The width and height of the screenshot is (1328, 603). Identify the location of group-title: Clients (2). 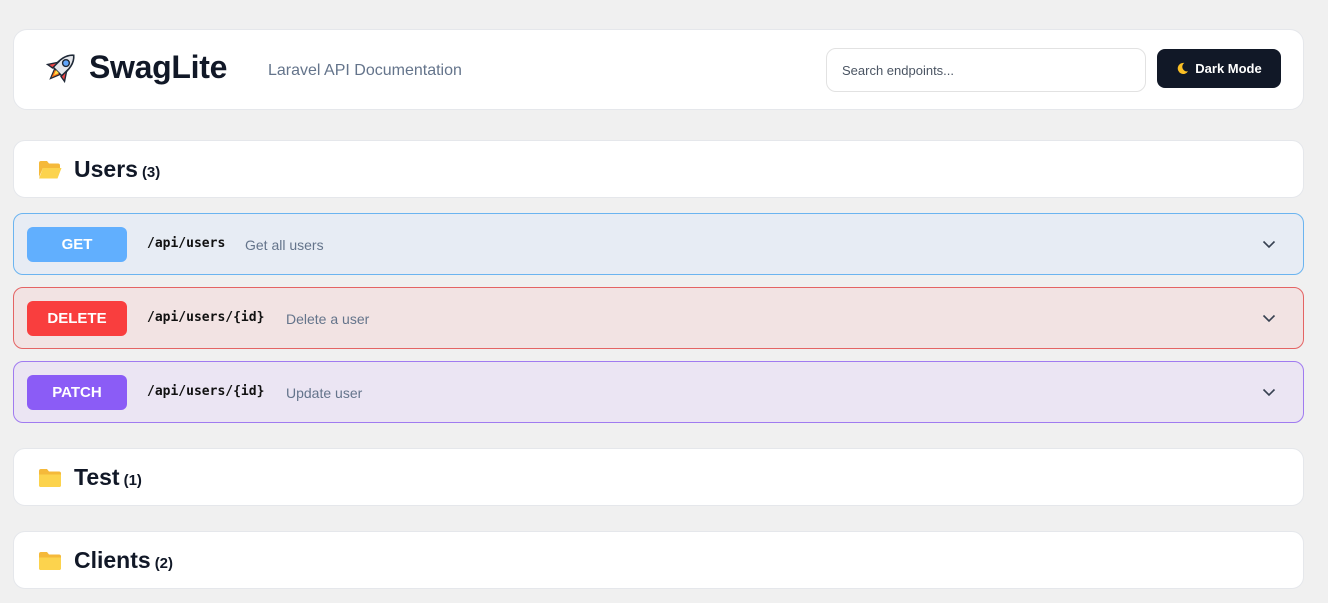
(123, 560).